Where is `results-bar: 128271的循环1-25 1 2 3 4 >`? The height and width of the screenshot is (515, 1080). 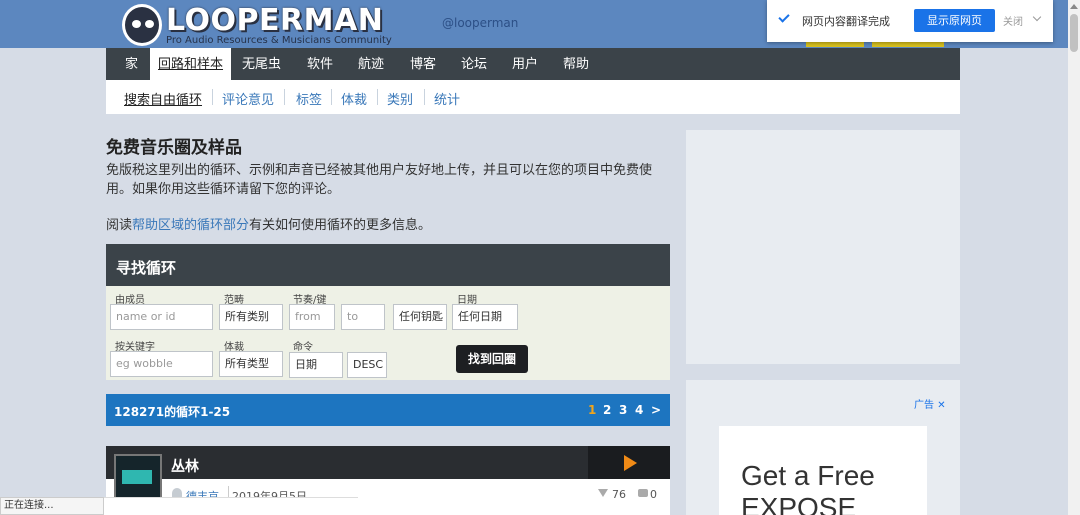 results-bar: 128271的循环1-25 1 2 3 4 > is located at coordinates (388, 410).